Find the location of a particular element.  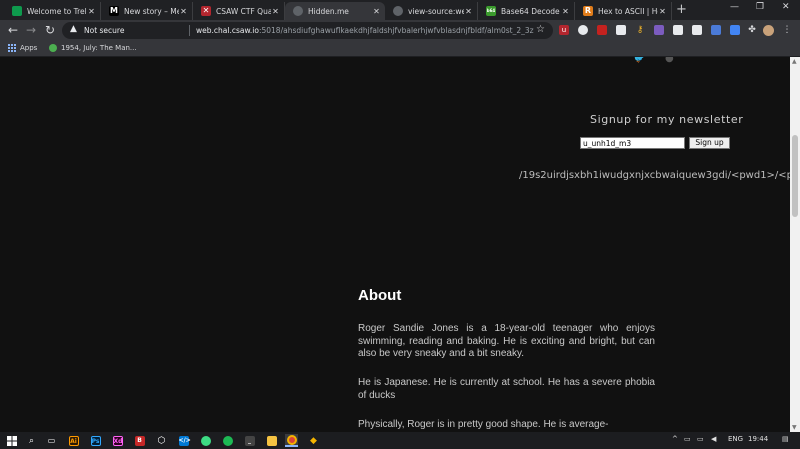

android-studio-icon is located at coordinates (205, 440).